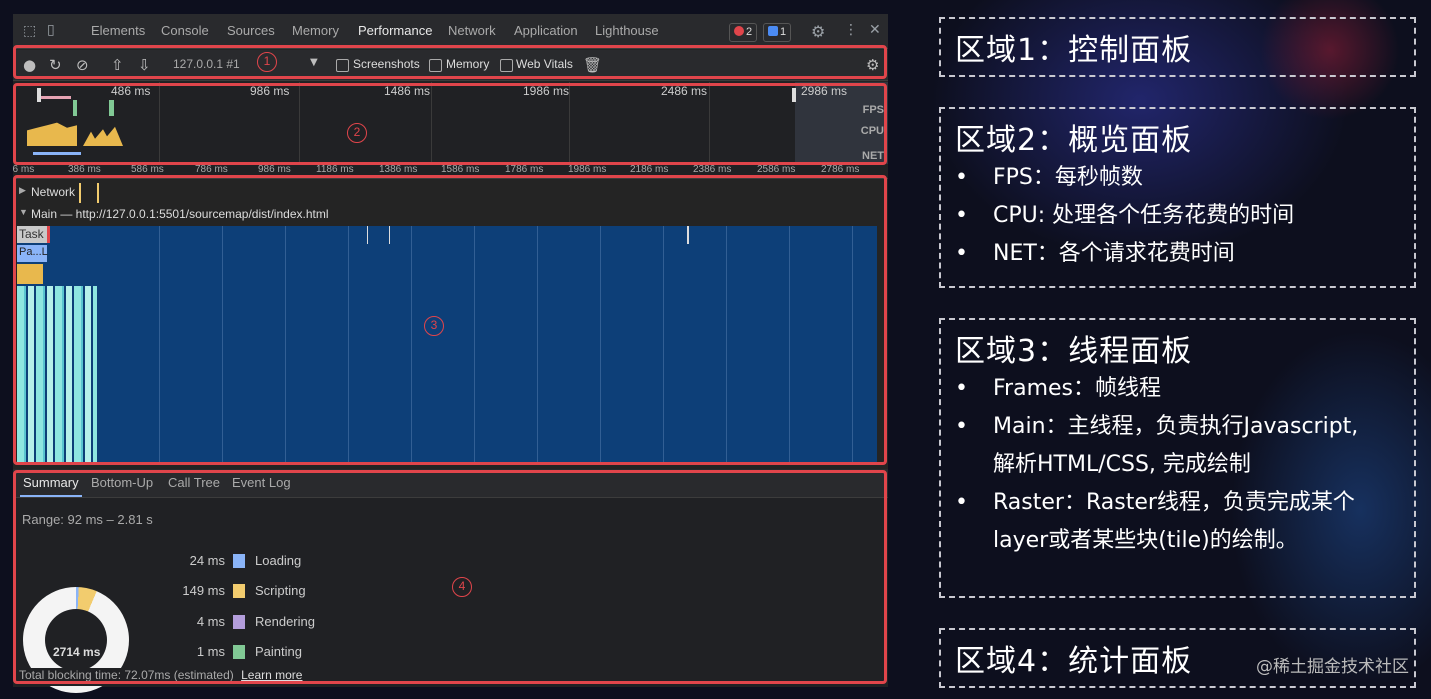 Image resolution: width=1431 pixels, height=699 pixels. Describe the element at coordinates (211, 169) in the screenshot. I see `ruler-tick: 786 ms` at that location.